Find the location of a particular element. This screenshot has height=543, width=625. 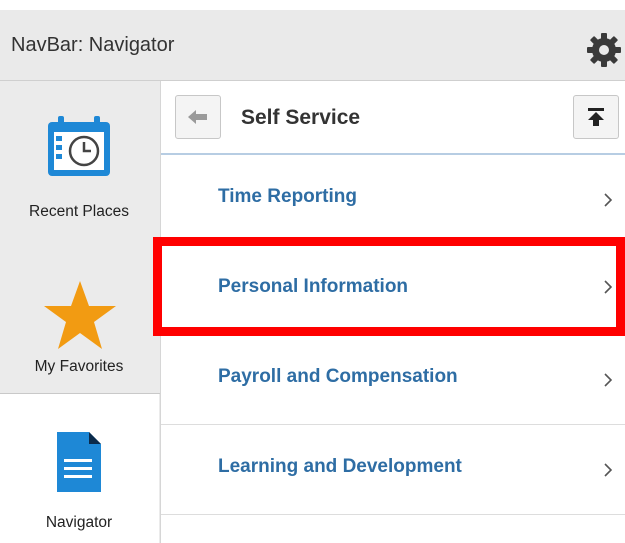

list-item-payroll-and-compensation: Payroll and Compensation is located at coordinates (393, 380).